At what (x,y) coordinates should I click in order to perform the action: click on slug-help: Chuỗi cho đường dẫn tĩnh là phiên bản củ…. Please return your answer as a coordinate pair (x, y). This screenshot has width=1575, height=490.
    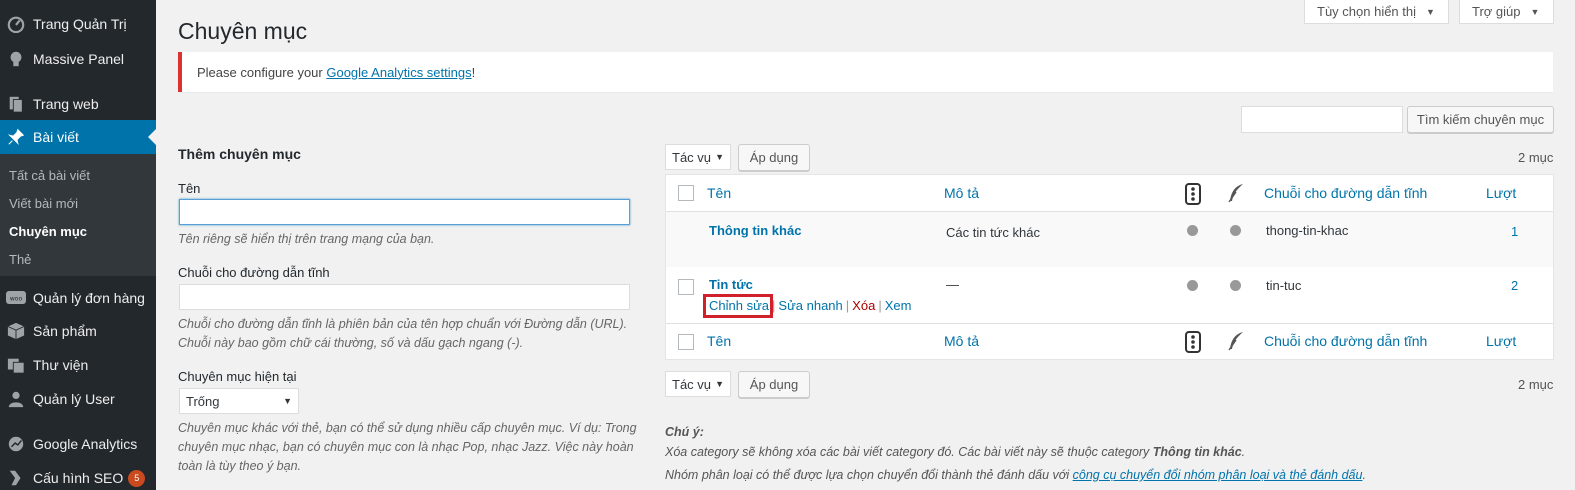
    Looking at the image, I should click on (403, 333).